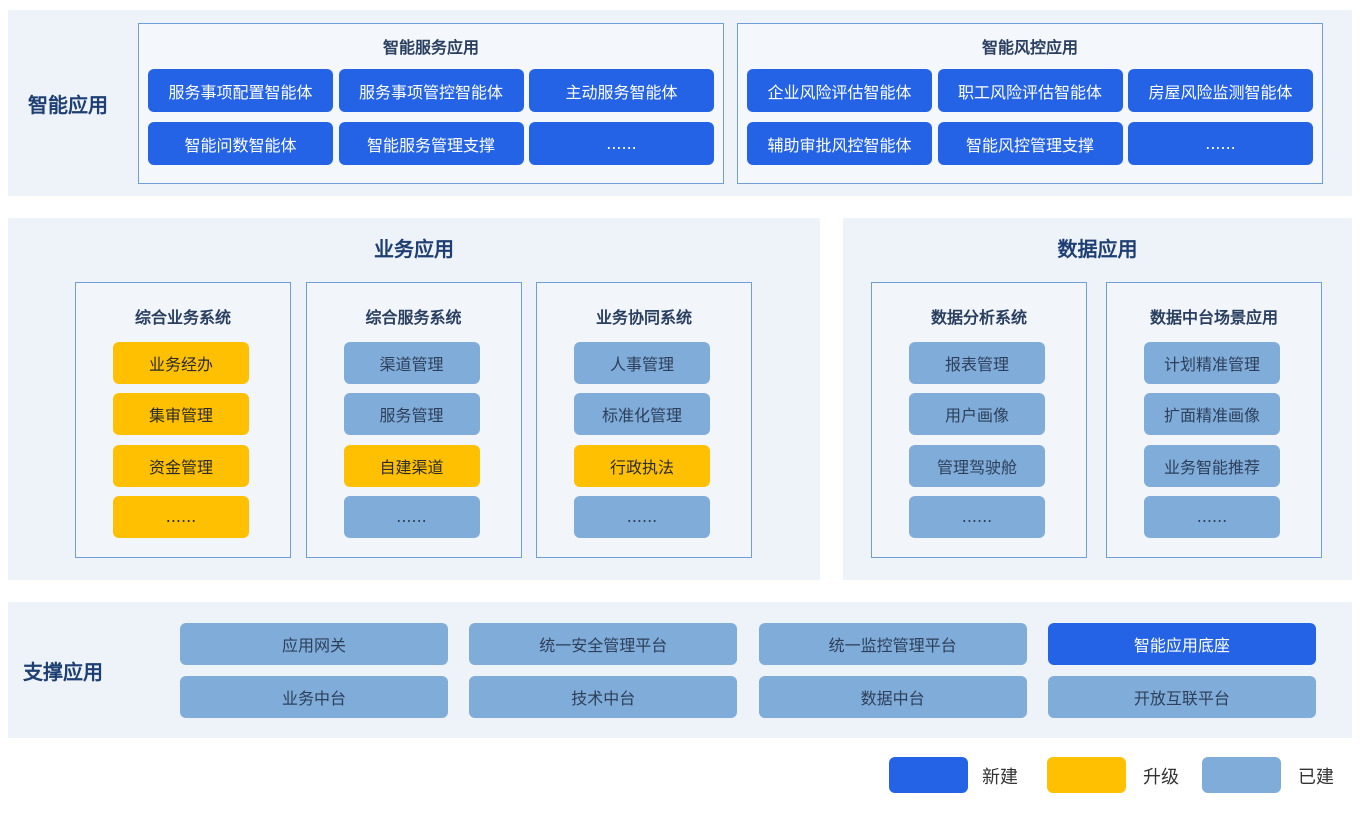 The width and height of the screenshot is (1360, 814). What do you see at coordinates (182, 317) in the screenshot?
I see `system-title: 综合业务系统` at bounding box center [182, 317].